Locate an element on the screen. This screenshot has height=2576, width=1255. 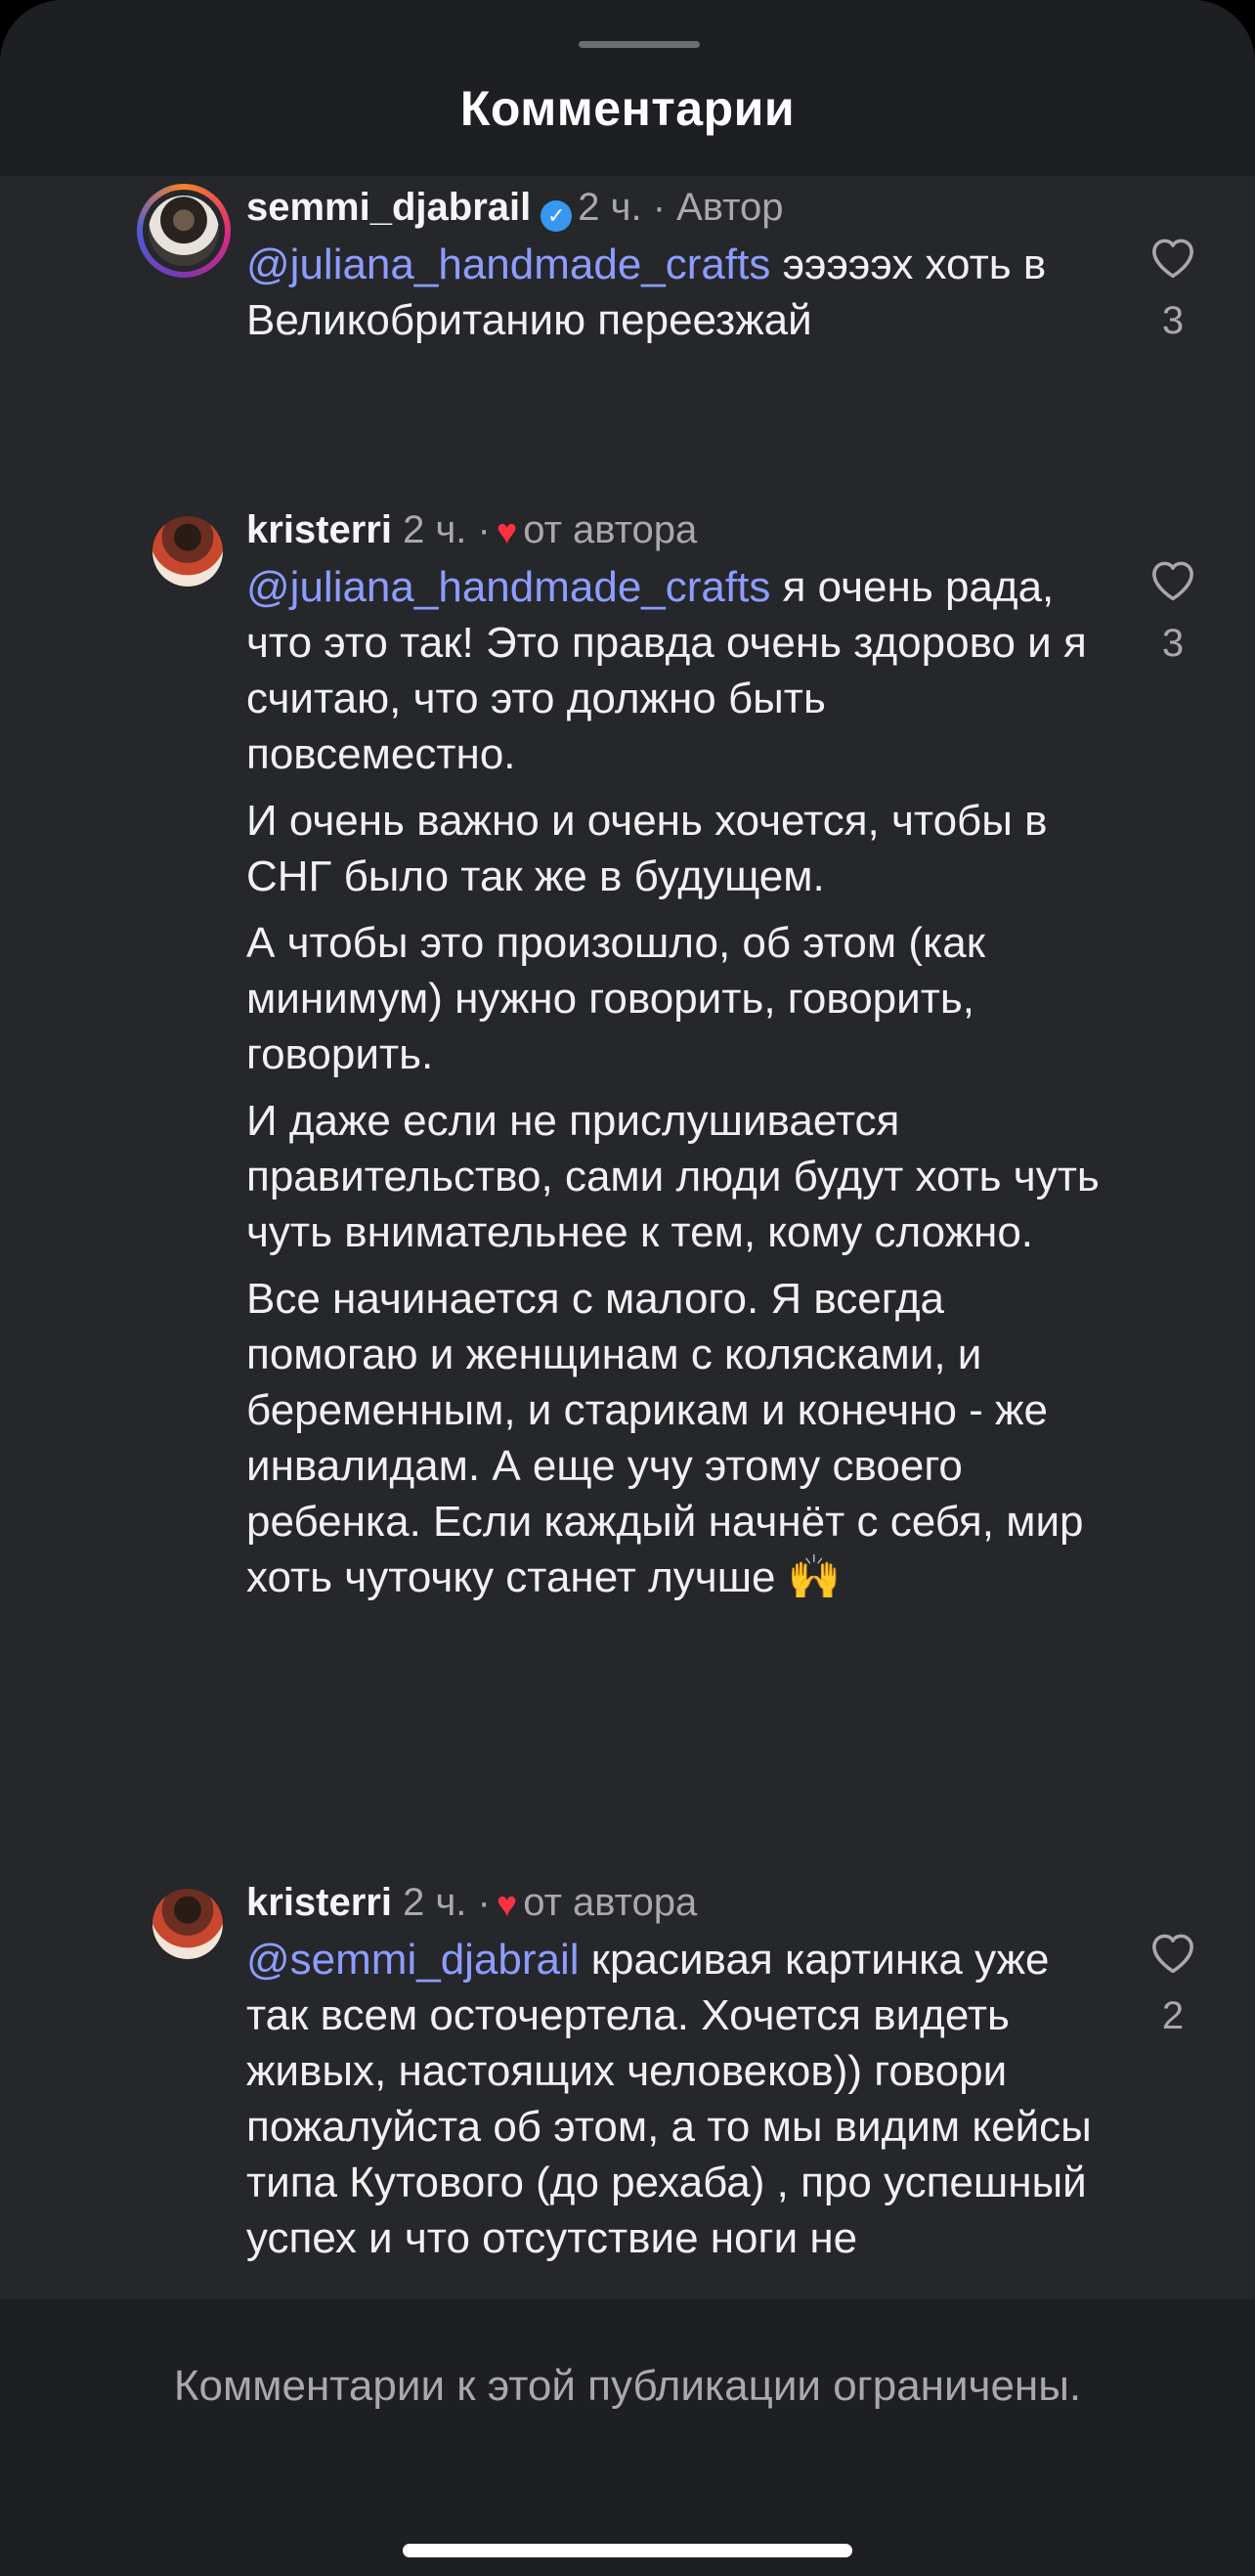
avatar-ring-gap is located at coordinates (184, 231).